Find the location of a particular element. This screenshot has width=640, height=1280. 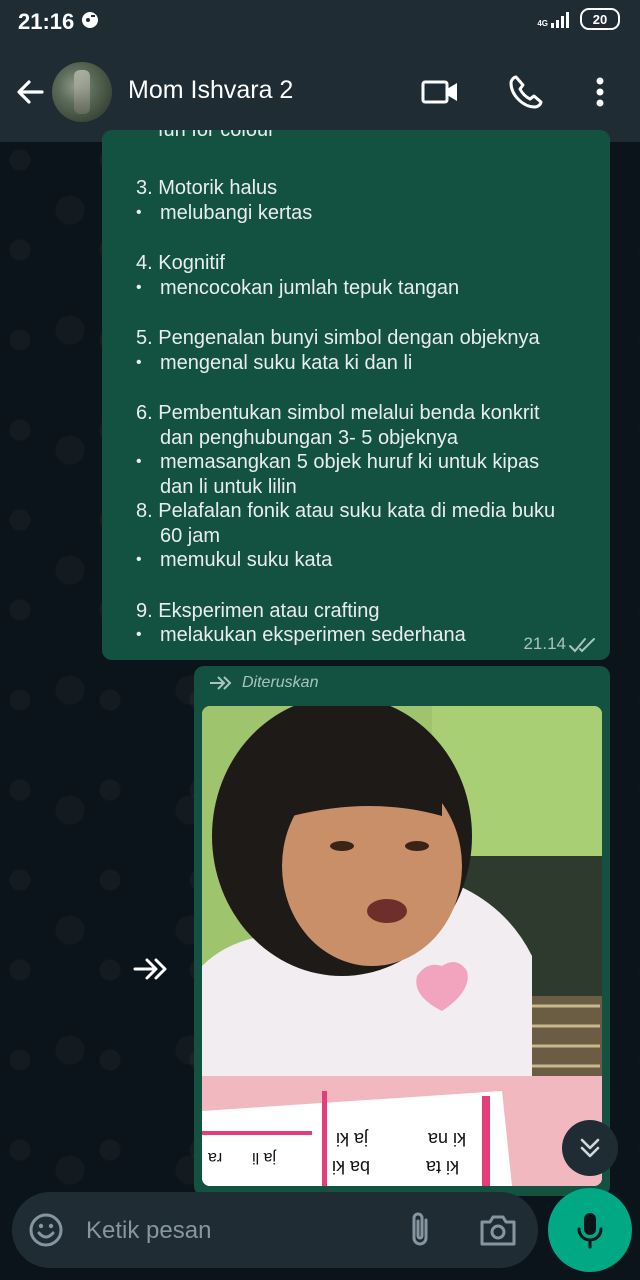

chat-header: Mom Ishvara 2 is located at coordinates (320, 92).